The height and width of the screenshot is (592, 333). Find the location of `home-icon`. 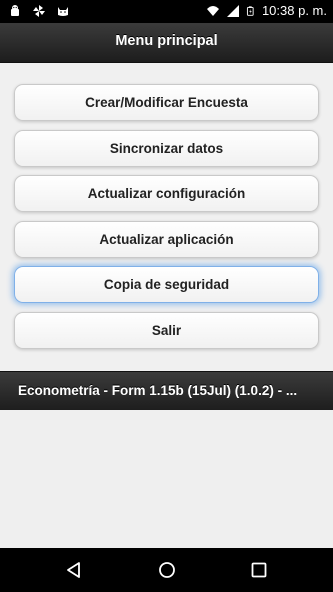

home-icon is located at coordinates (167, 570).